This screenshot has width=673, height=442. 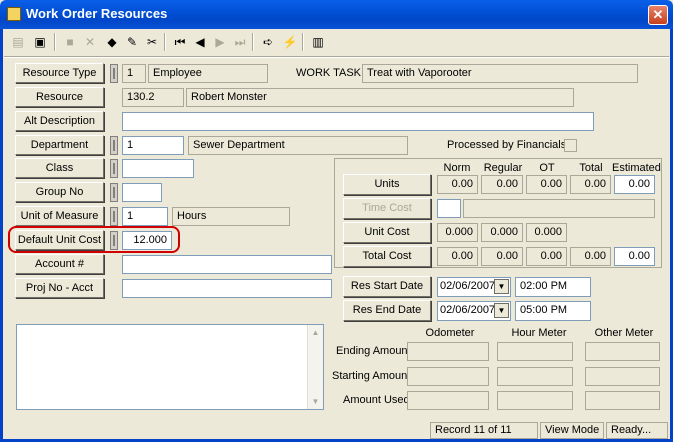 What do you see at coordinates (59, 264) in the screenshot?
I see `account-button: Account #` at bounding box center [59, 264].